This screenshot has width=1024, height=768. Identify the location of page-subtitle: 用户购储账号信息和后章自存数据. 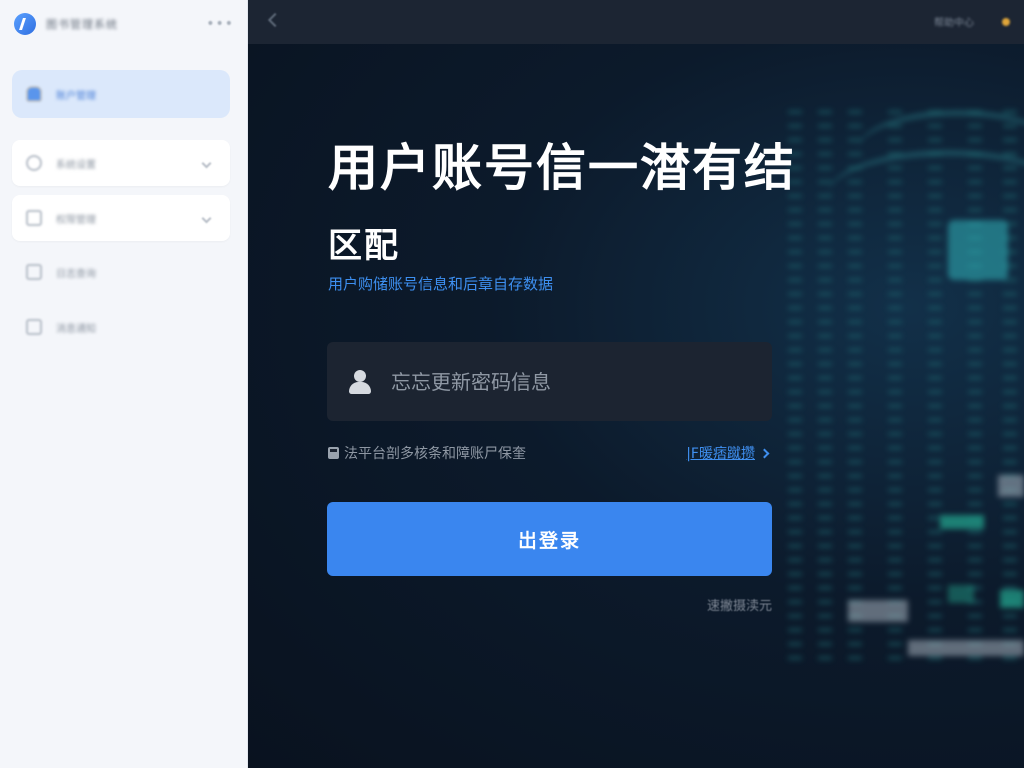
(441, 284).